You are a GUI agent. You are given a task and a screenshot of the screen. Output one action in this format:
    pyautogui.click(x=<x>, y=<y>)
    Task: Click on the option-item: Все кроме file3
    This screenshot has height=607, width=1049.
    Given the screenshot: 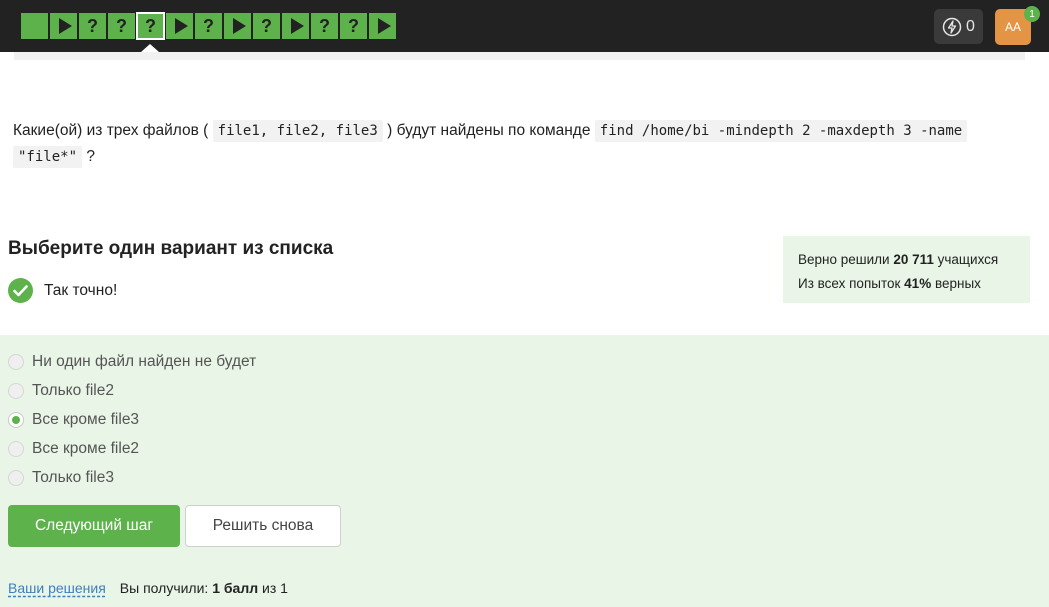 What is the action you would take?
    pyautogui.click(x=132, y=420)
    